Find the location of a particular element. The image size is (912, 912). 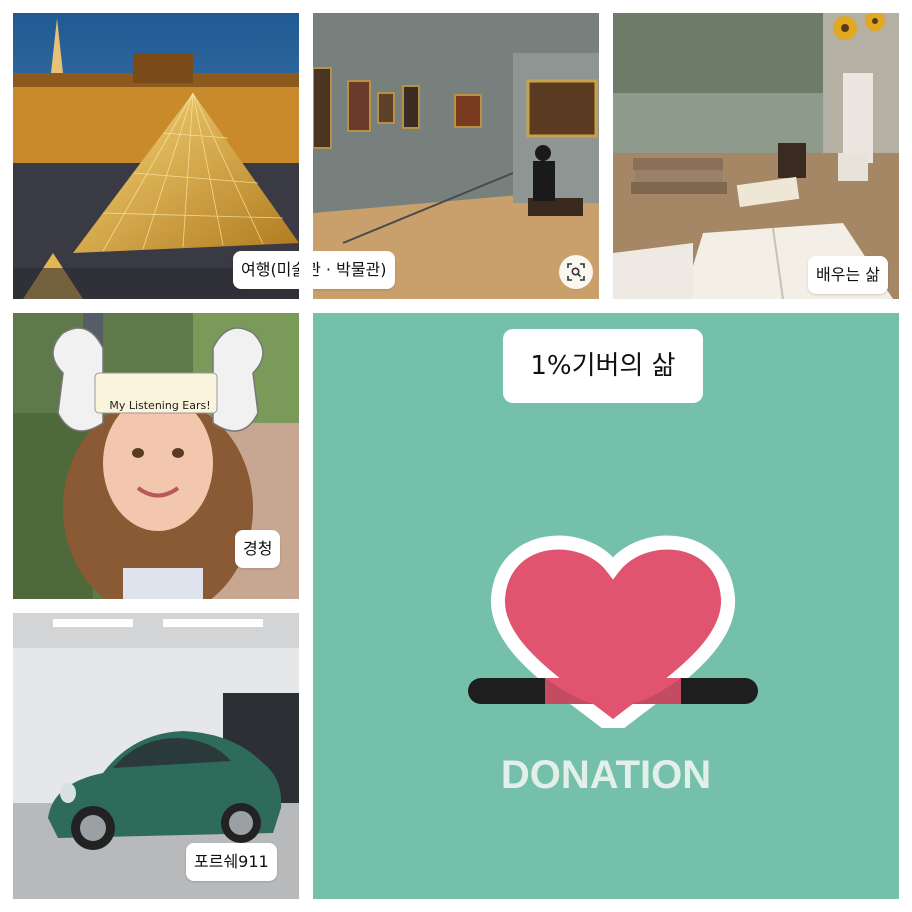

tile-caption: 포르쉐911 is located at coordinates (231, 862).